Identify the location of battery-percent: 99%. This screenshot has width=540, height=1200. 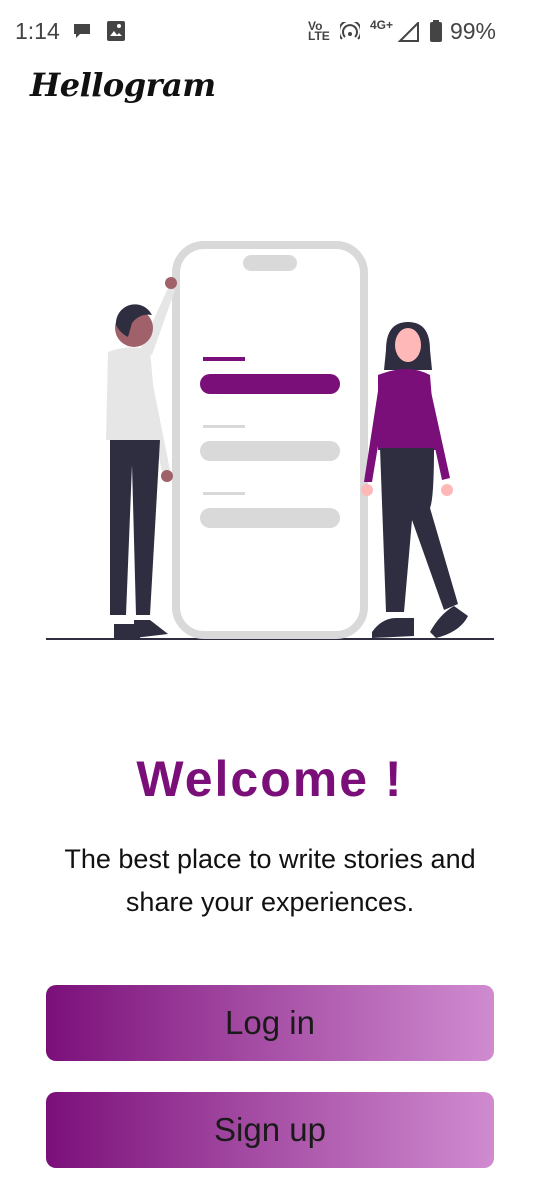
(472, 31).